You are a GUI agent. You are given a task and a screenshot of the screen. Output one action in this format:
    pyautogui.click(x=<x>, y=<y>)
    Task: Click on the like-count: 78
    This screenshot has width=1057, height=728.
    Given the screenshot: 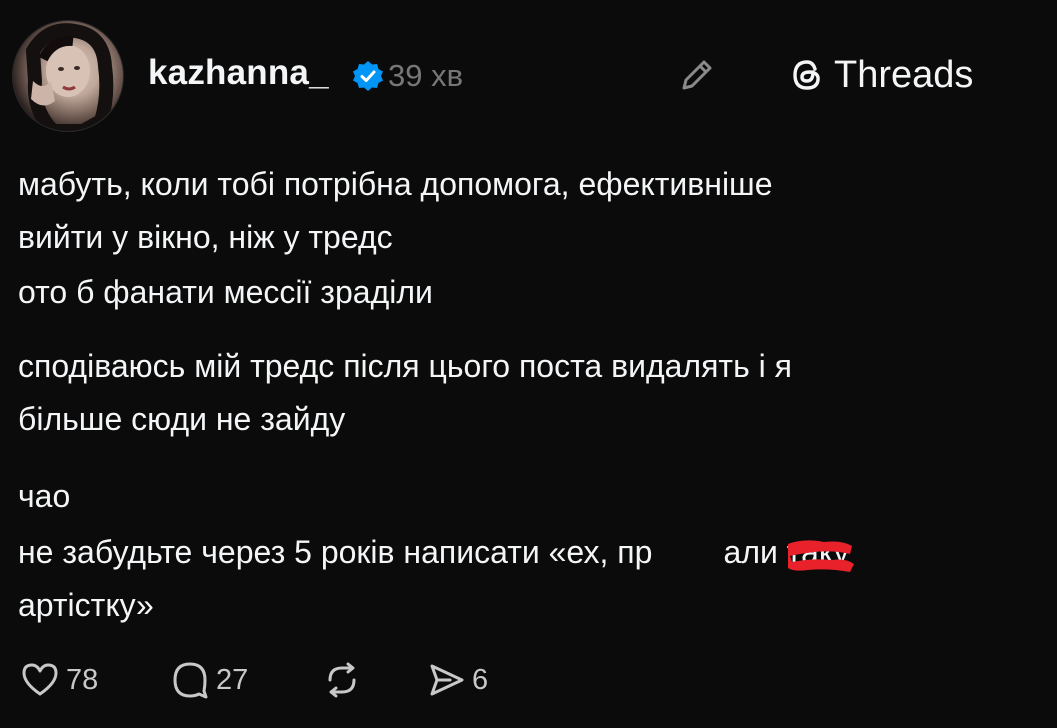 What is the action you would take?
    pyautogui.click(x=82, y=679)
    